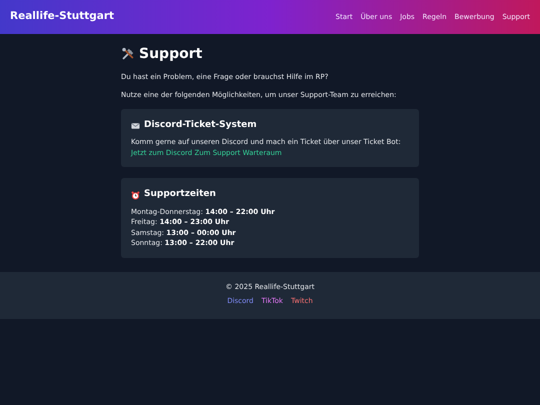 The image size is (540, 405). What do you see at coordinates (200, 125) in the screenshot?
I see `card-title: Discord-Ticket-System` at bounding box center [200, 125].